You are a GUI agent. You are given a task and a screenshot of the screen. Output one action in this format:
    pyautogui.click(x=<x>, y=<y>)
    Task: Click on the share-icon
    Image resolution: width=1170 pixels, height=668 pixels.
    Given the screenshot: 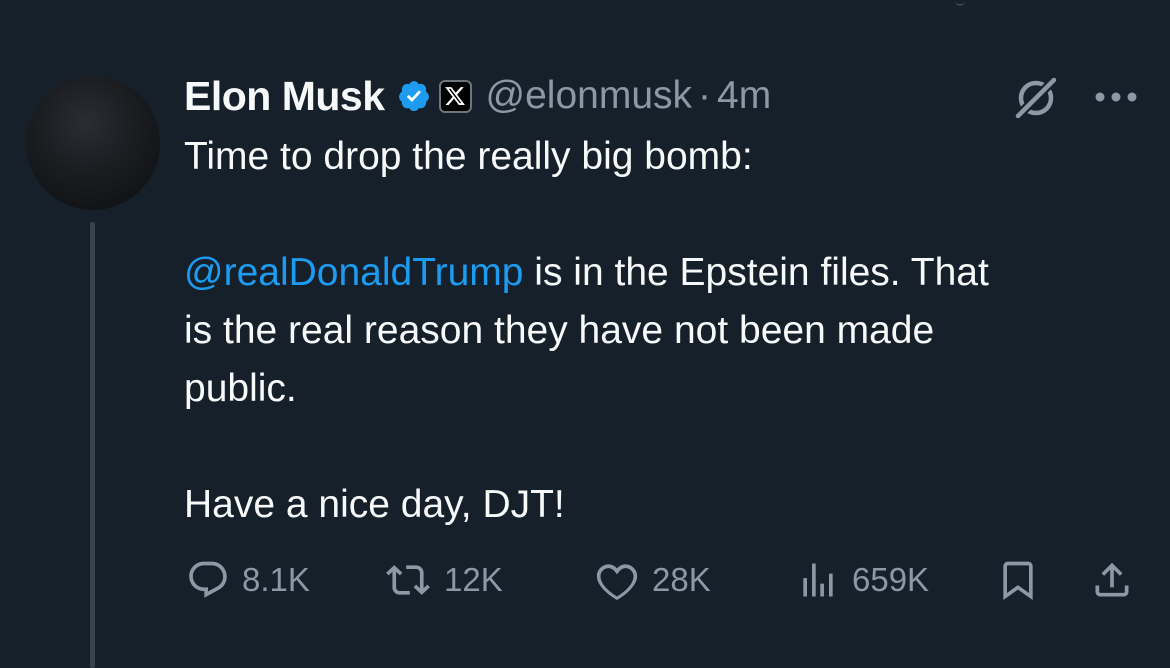 What is the action you would take?
    pyautogui.click(x=1112, y=579)
    